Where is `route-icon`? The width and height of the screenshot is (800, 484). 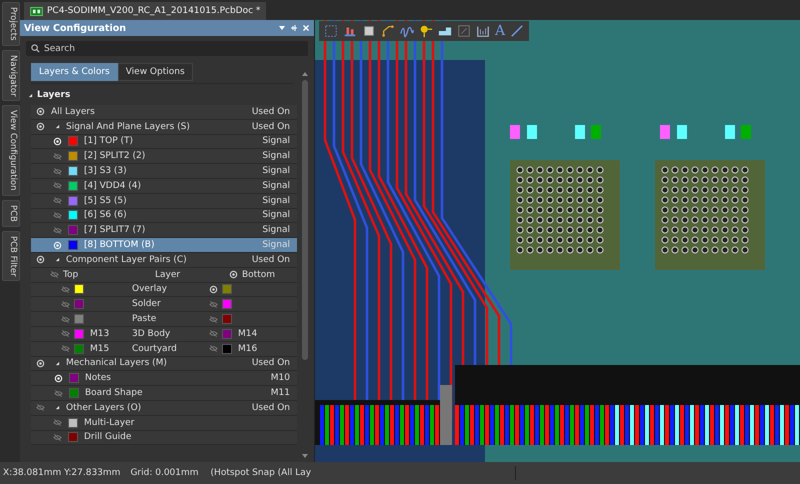
route-icon is located at coordinates (388, 31).